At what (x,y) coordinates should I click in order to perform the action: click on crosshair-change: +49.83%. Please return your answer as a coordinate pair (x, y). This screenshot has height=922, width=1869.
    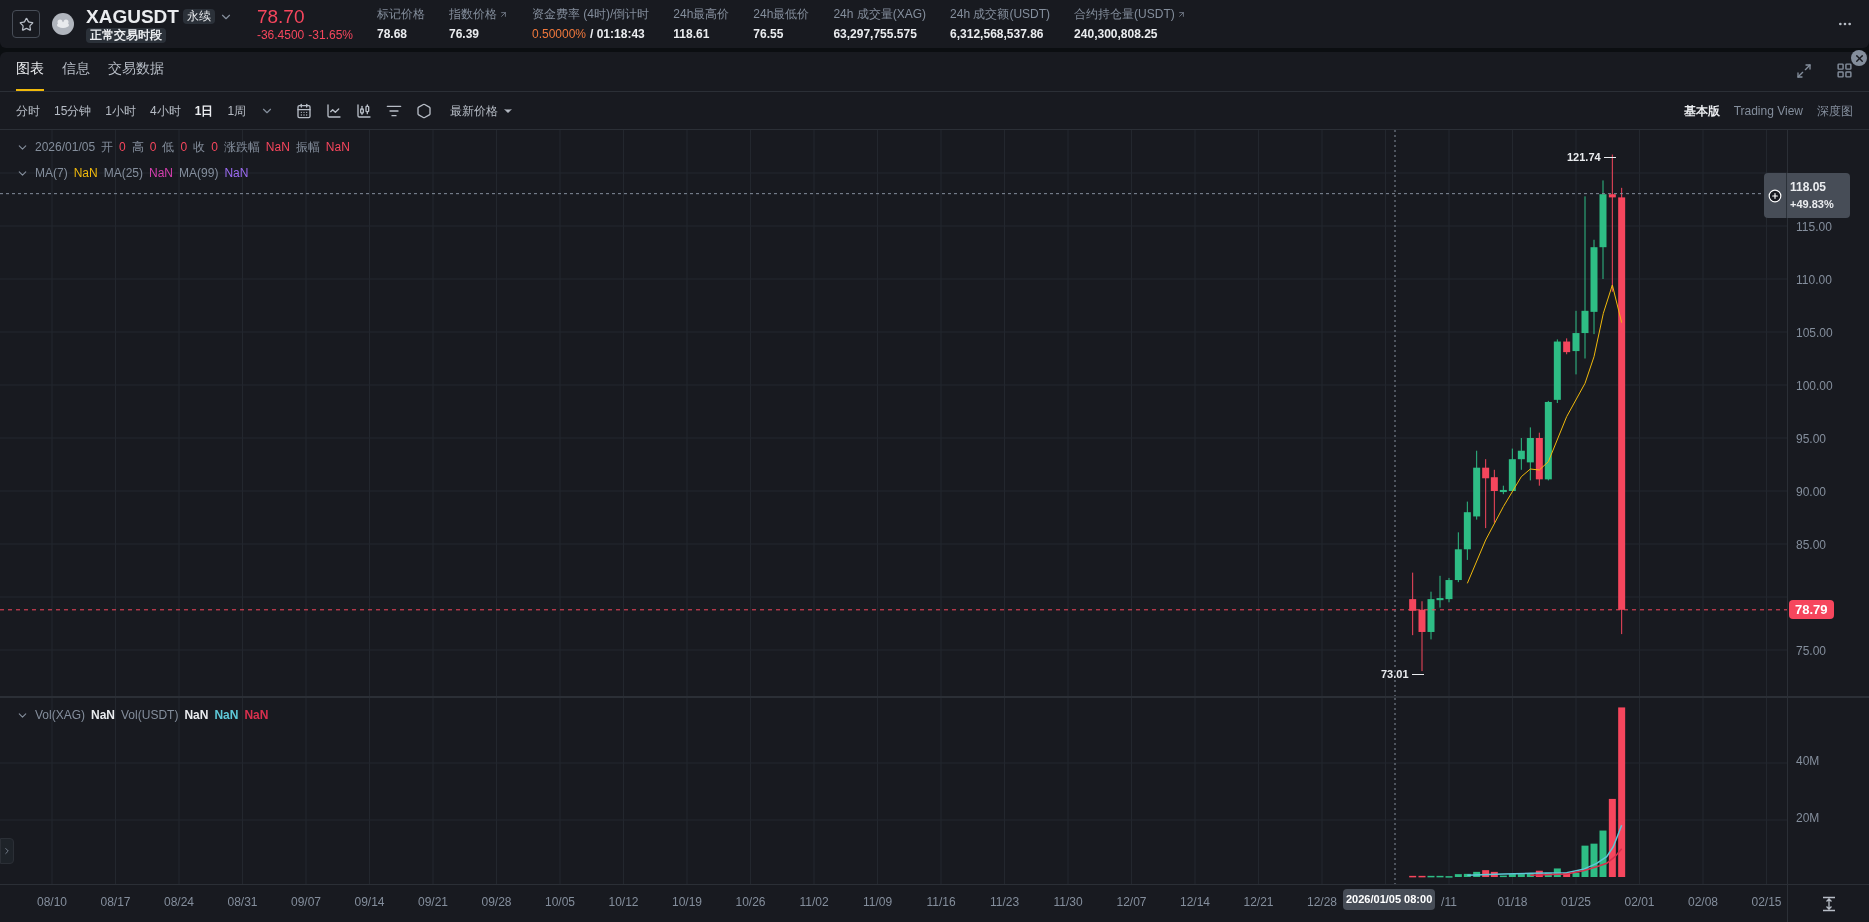
    Looking at the image, I should click on (1812, 204).